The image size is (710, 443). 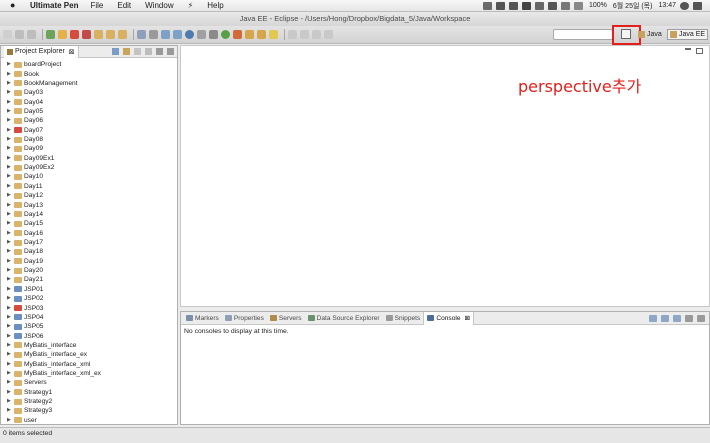 What do you see at coordinates (124, 5) in the screenshot?
I see `menu-edit: Edit` at bounding box center [124, 5].